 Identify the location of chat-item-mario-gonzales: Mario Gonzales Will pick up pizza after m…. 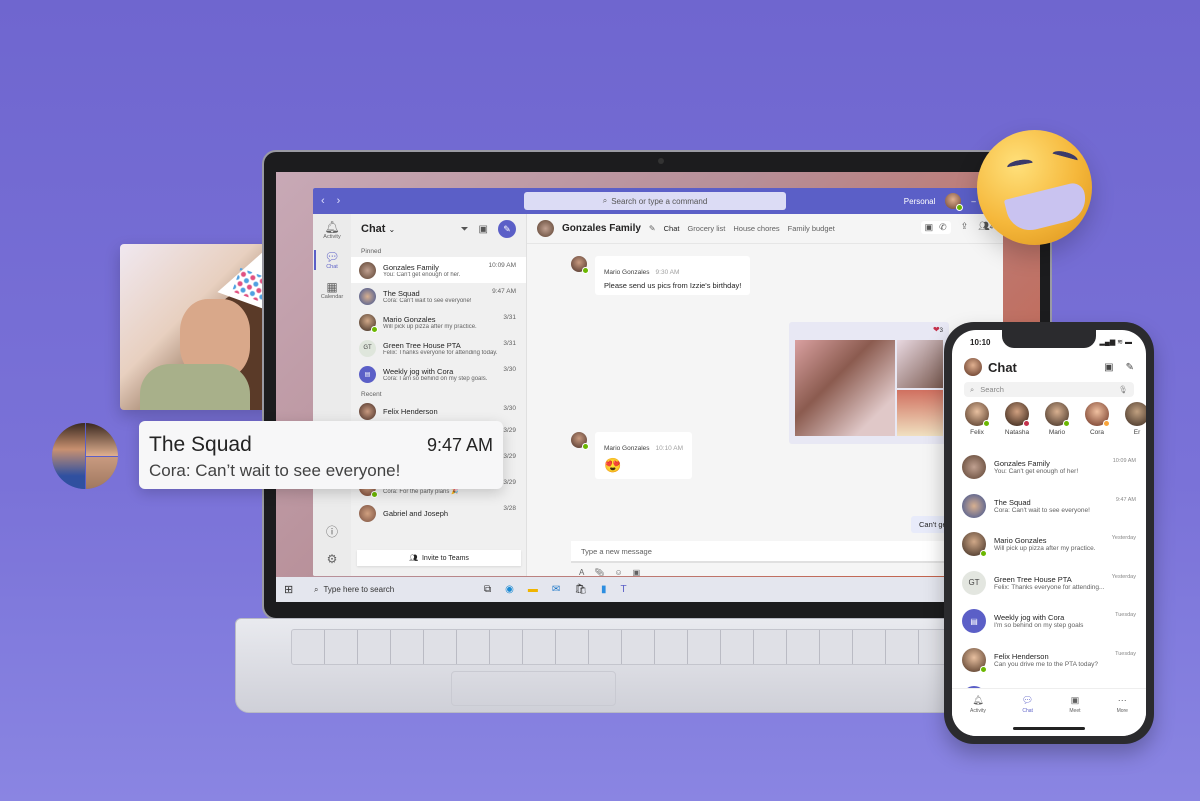
(438, 322).